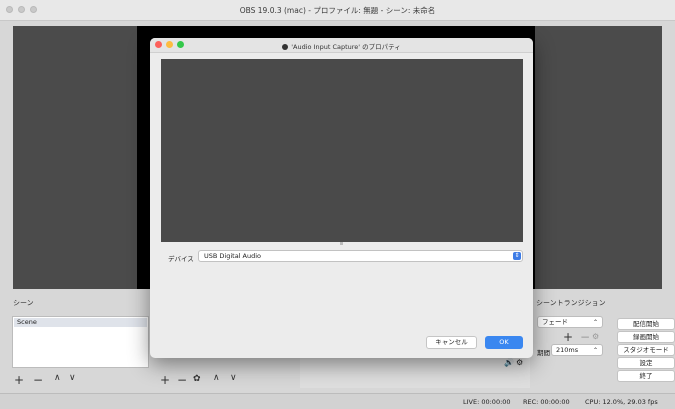 The width and height of the screenshot is (675, 409). I want to click on duration-label: 期間, so click(543, 353).